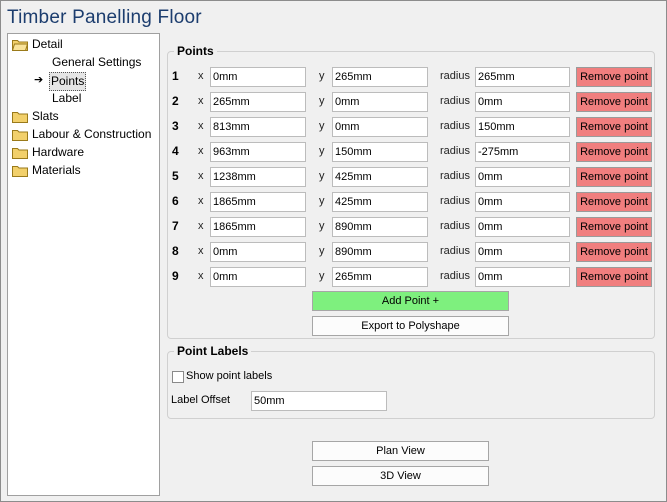  Describe the element at coordinates (213, 351) in the screenshot. I see `point-labels-group-title: Point Labels` at that location.